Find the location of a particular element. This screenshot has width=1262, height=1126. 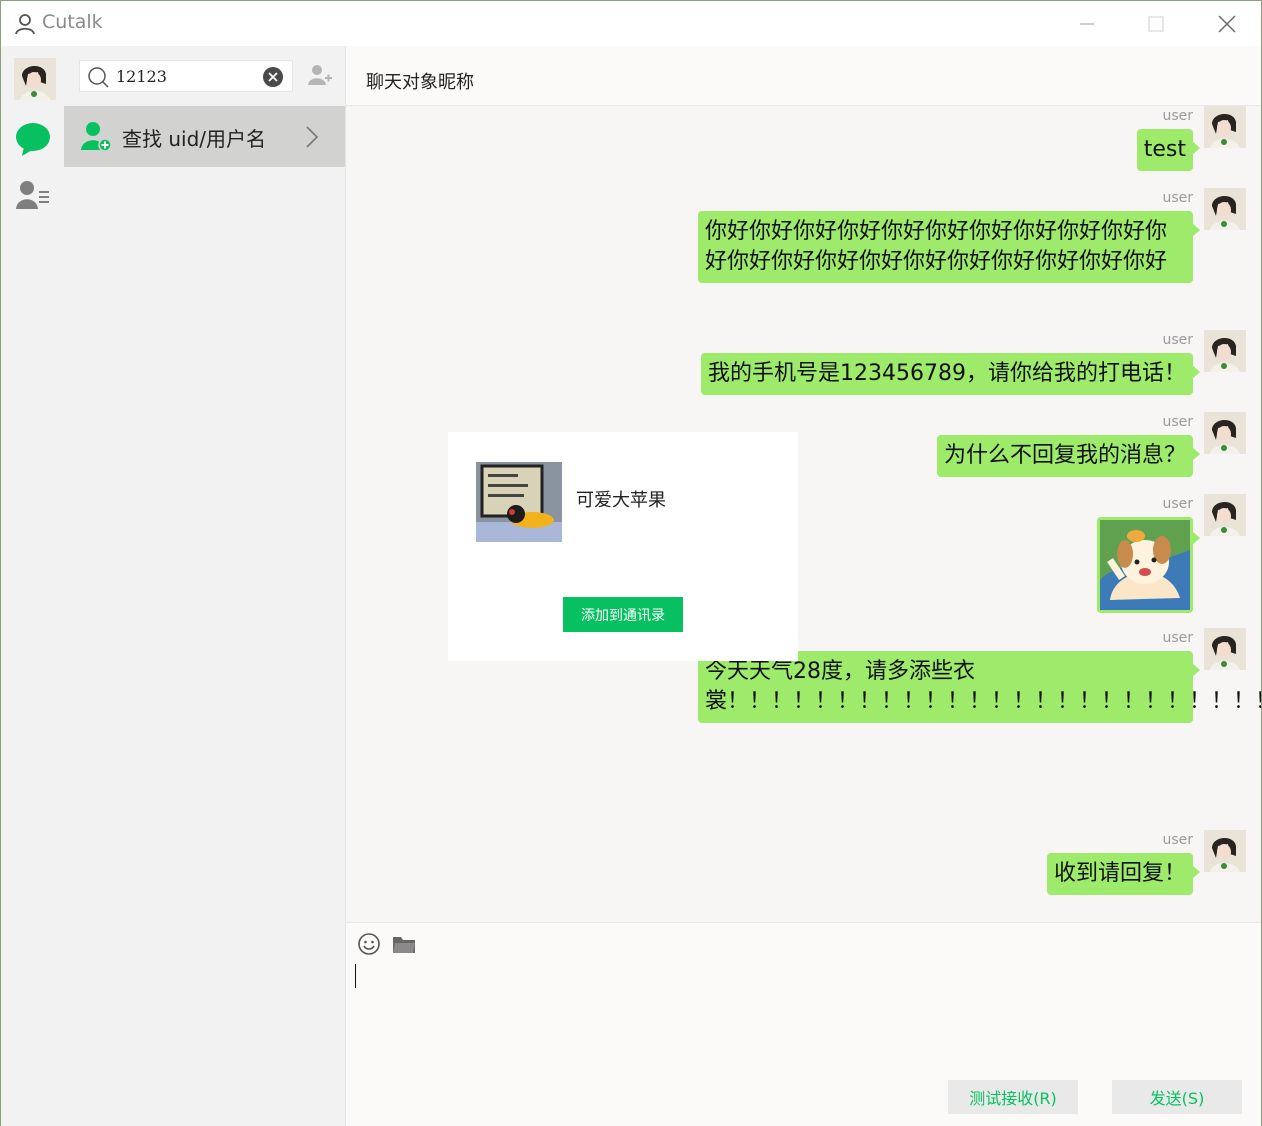

minimize-button is located at coordinates (1087, 23).